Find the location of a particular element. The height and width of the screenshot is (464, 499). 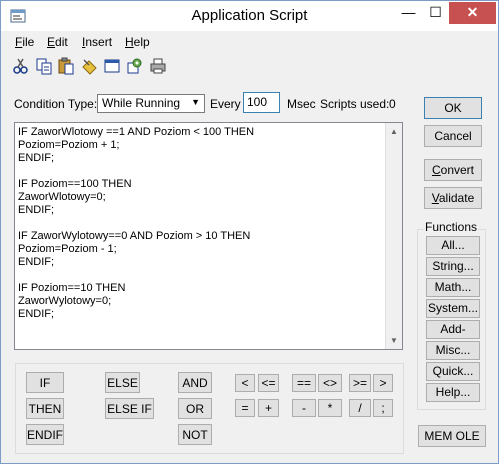

mem-ole-button: MEM OLE is located at coordinates (452, 436).